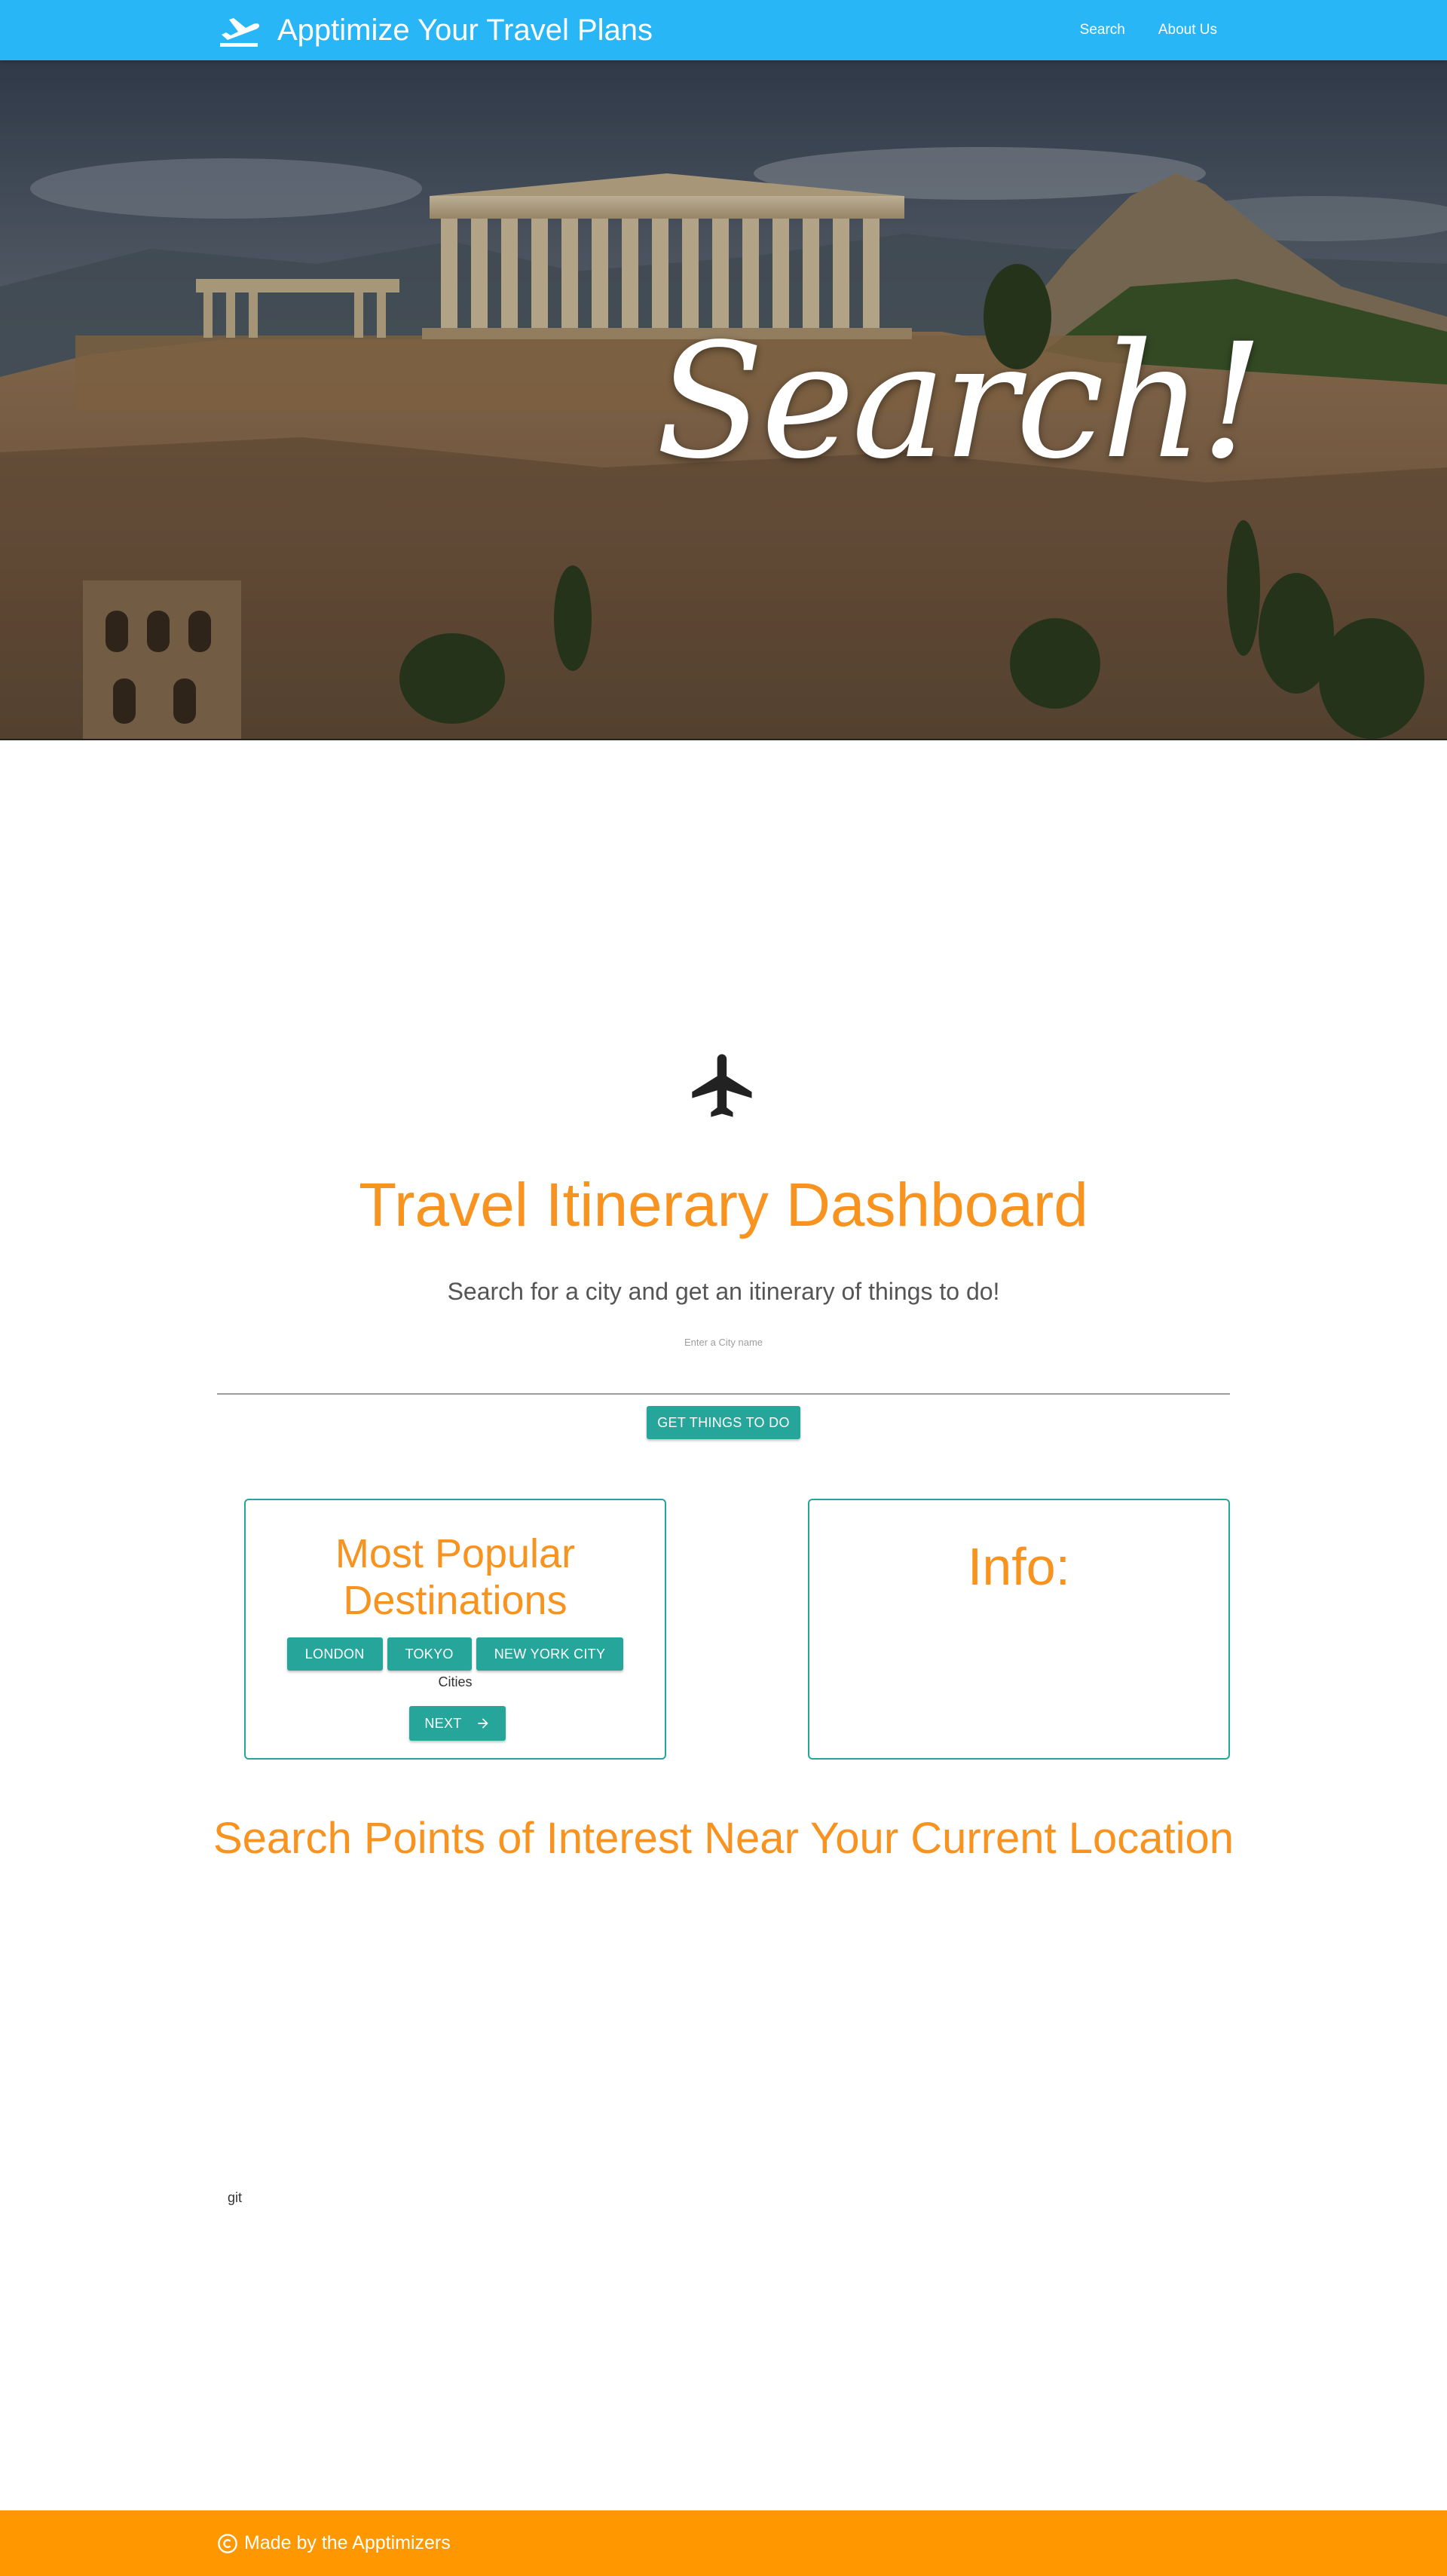  What do you see at coordinates (334, 1654) in the screenshot?
I see `destination-button-london: LONDON` at bounding box center [334, 1654].